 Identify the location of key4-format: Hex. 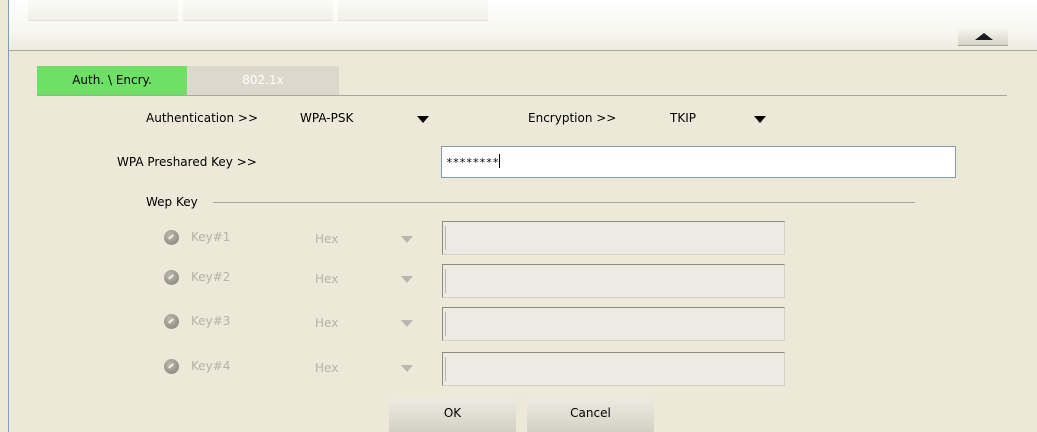
(326, 368).